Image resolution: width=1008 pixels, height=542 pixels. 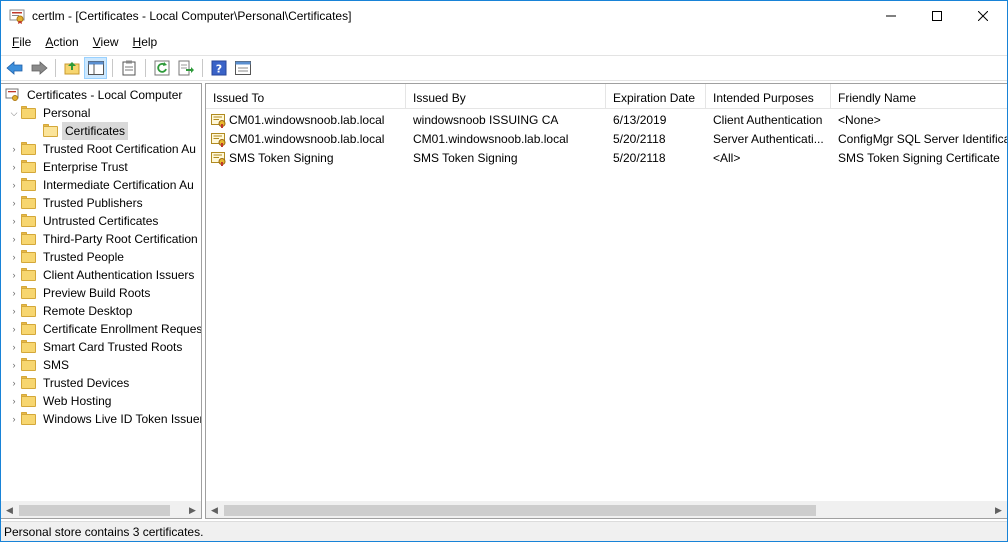 I want to click on export-list-button, so click(x=185, y=68).